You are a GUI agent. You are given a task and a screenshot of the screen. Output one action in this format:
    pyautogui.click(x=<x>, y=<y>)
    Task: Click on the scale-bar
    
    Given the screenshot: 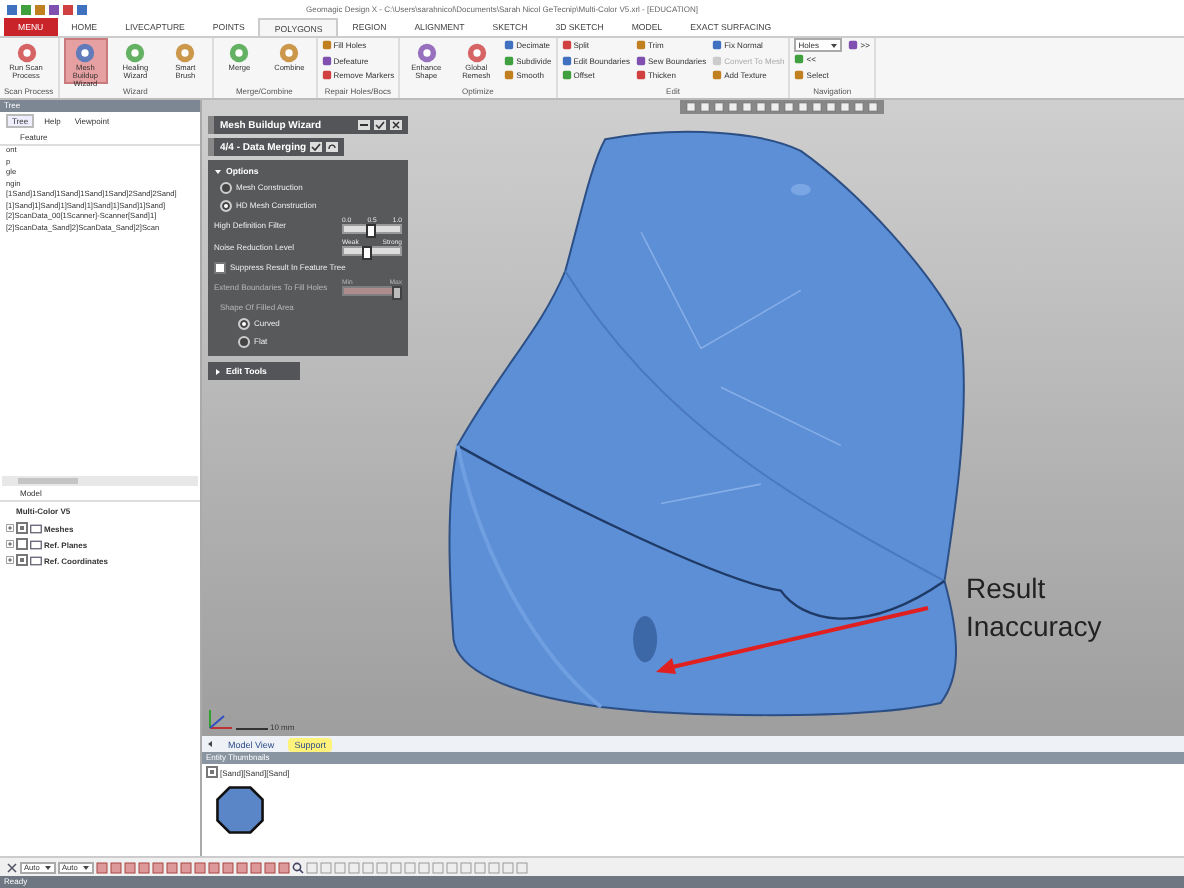 What is the action you would take?
    pyautogui.click(x=252, y=729)
    